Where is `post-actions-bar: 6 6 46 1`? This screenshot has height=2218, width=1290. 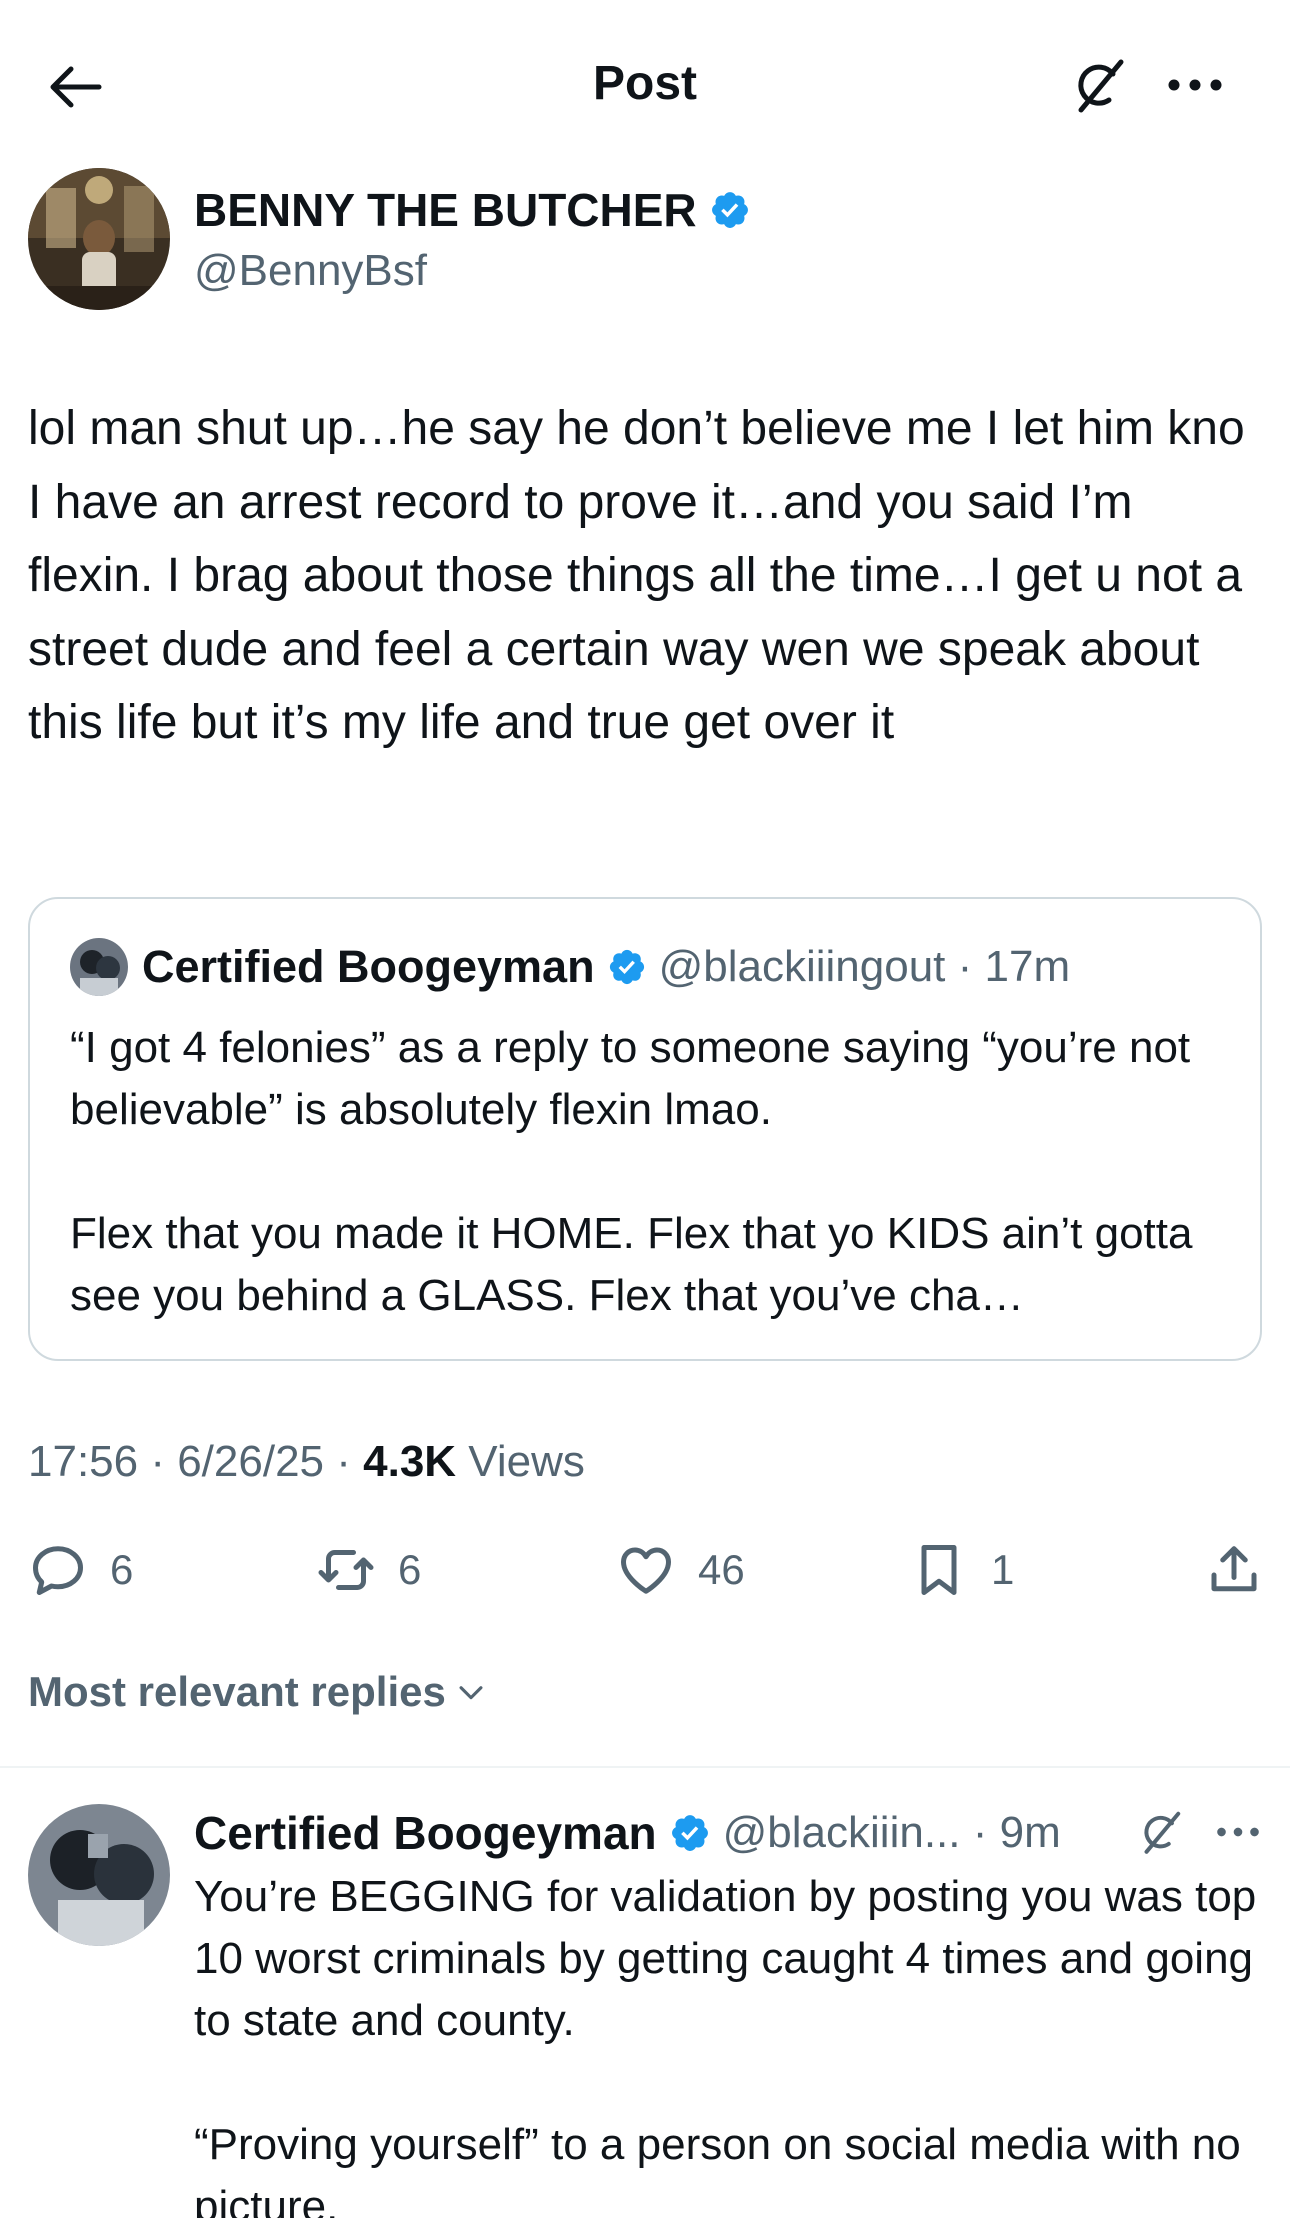 post-actions-bar: 6 6 46 1 is located at coordinates (645, 1570).